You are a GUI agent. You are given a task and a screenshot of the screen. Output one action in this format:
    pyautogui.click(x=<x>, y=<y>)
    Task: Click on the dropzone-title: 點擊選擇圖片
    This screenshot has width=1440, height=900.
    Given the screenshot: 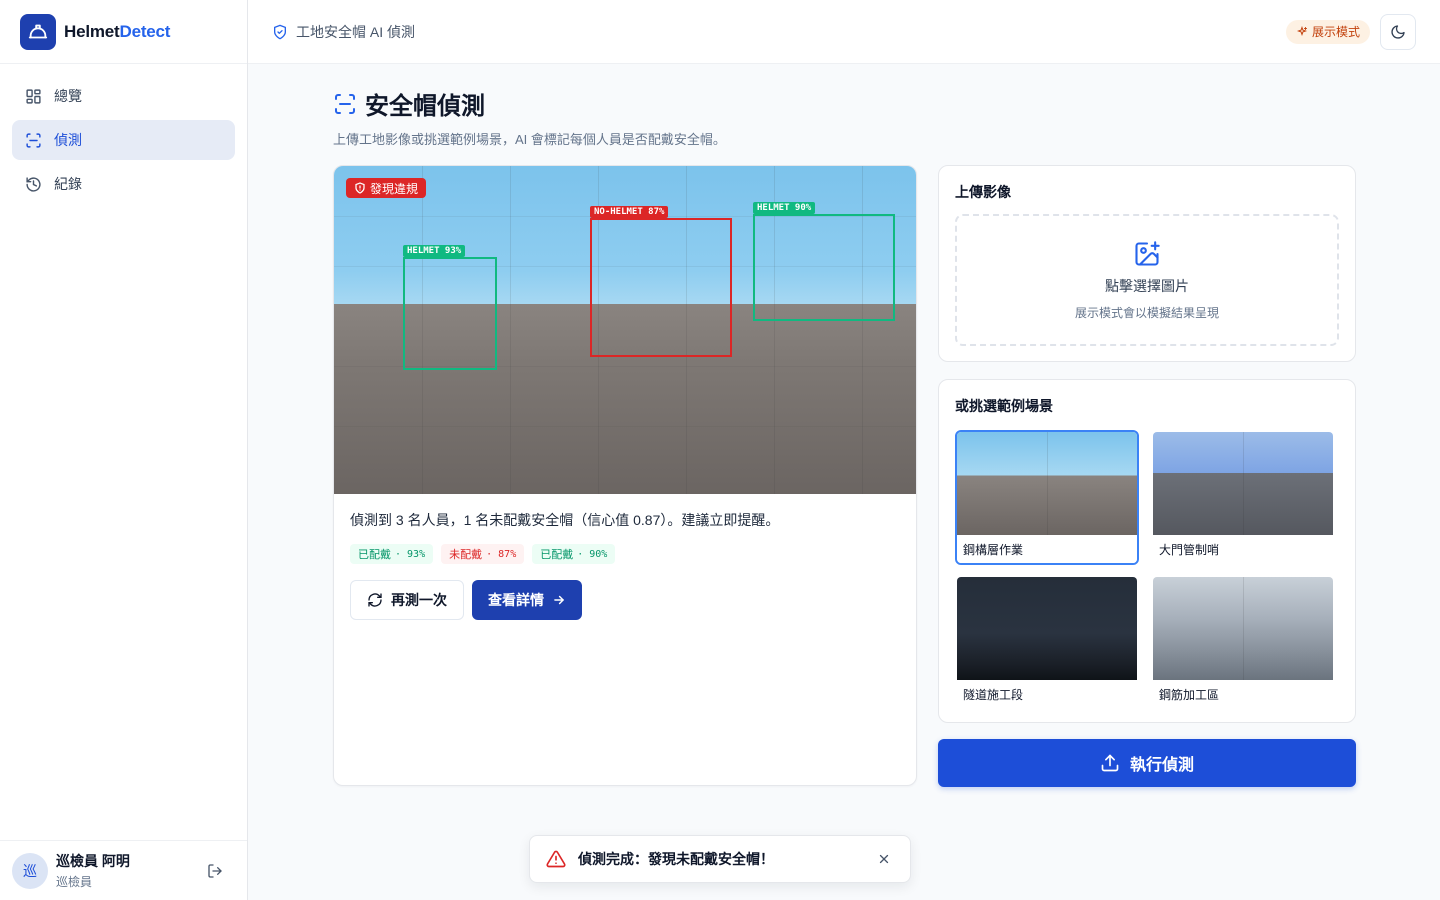 What is the action you would take?
    pyautogui.click(x=1147, y=285)
    